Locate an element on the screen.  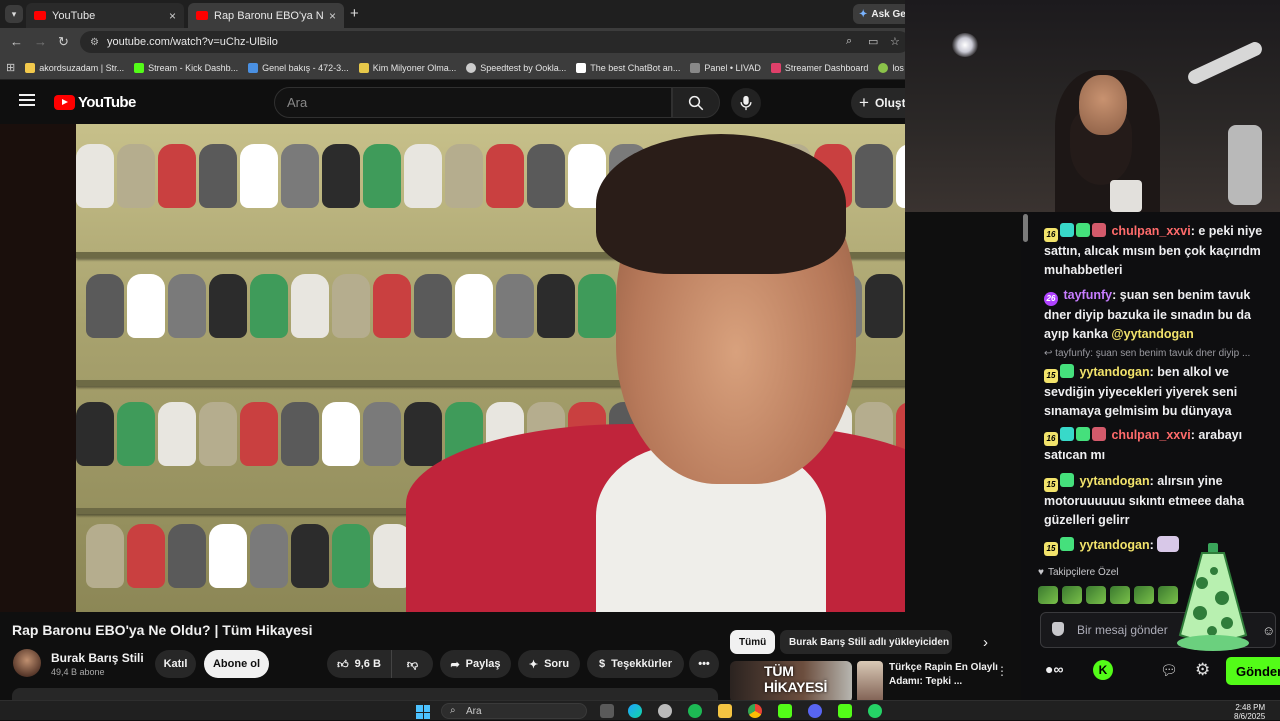
bookmark-favicon-icon is located at coordinates (883, 67).